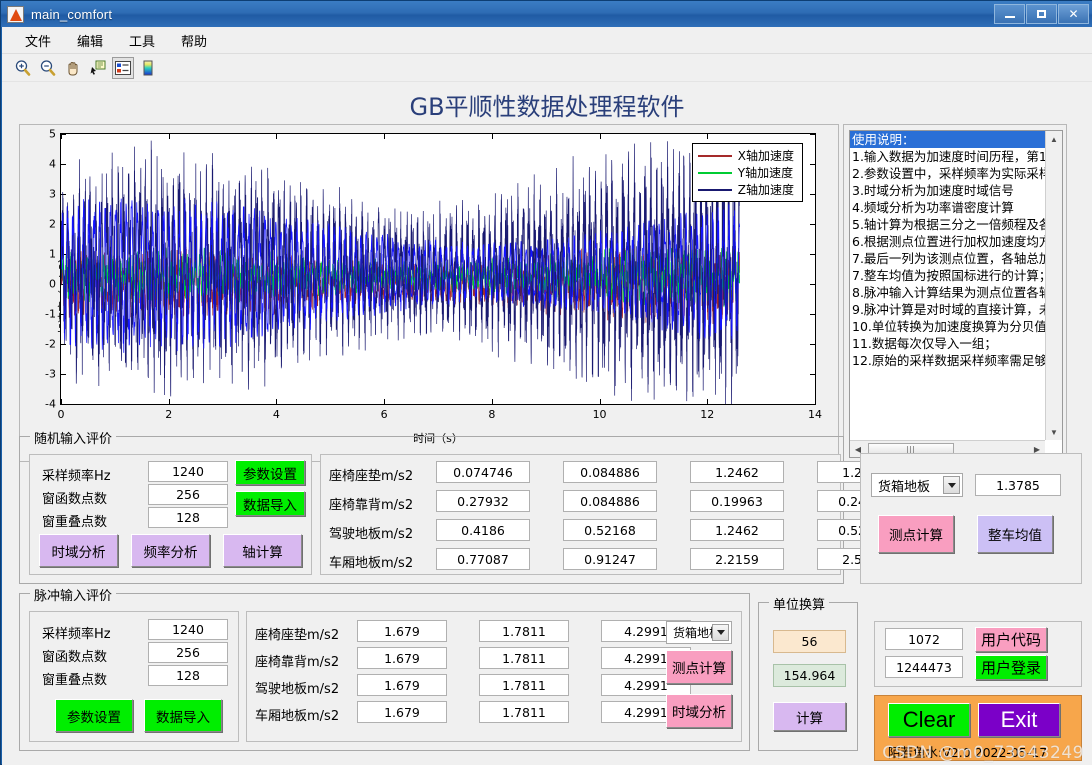 The image size is (1092, 765). I want to click on list-item: 7.整车均值为按照国标进行的计算；, so click(947, 275).